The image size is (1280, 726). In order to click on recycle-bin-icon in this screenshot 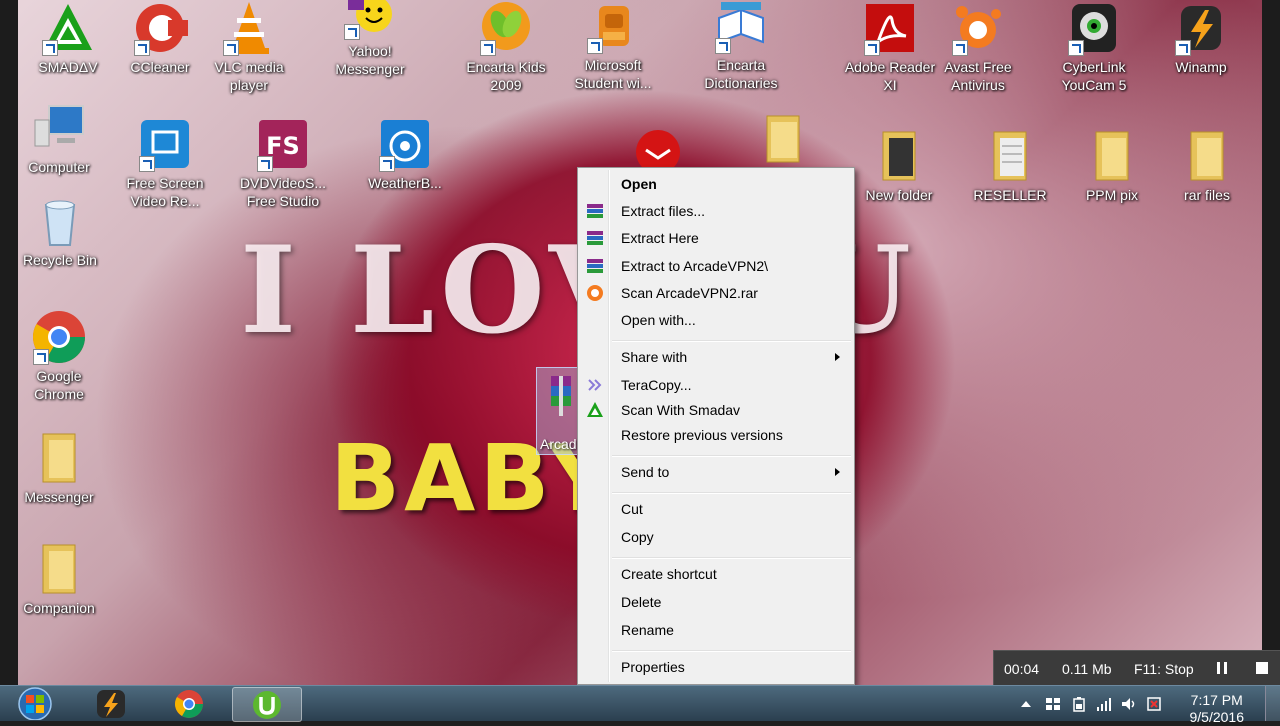, I will do `click(60, 221)`.